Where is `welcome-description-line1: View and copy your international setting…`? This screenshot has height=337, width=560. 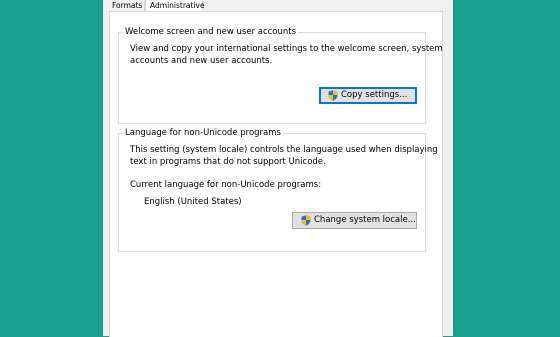
welcome-description-line1: View and copy your international setting… is located at coordinates (286, 49).